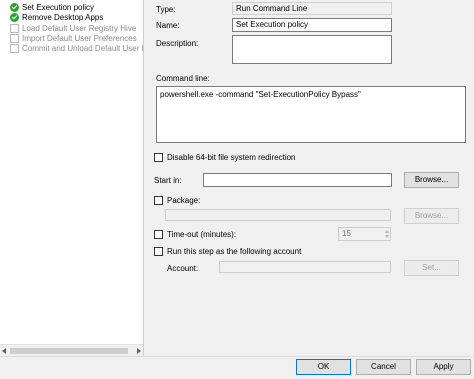 The image size is (474, 379). Describe the element at coordinates (184, 200) in the screenshot. I see `package-label: Package:` at that location.